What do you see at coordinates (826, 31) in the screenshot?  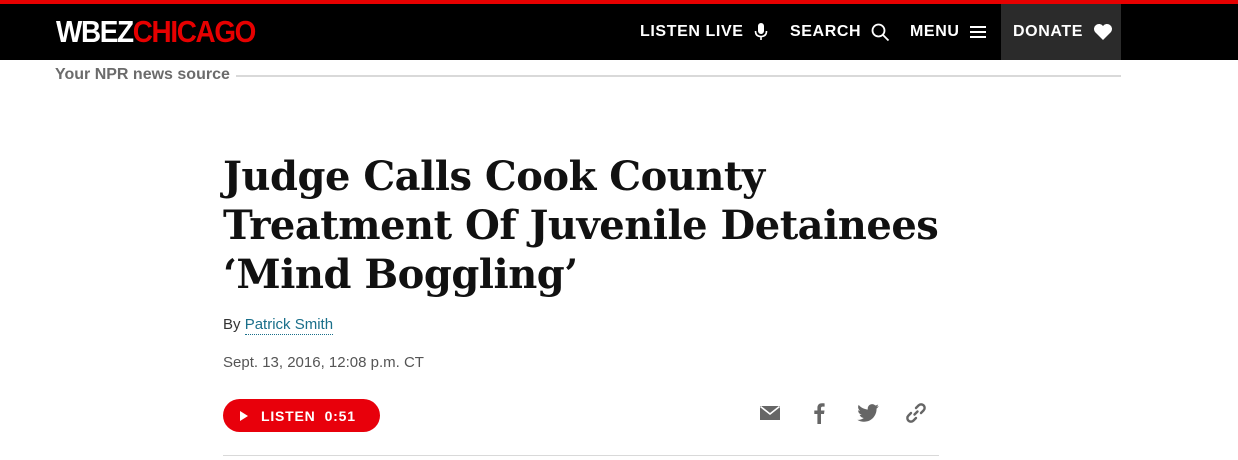 I see `search-label: SEARCH` at bounding box center [826, 31].